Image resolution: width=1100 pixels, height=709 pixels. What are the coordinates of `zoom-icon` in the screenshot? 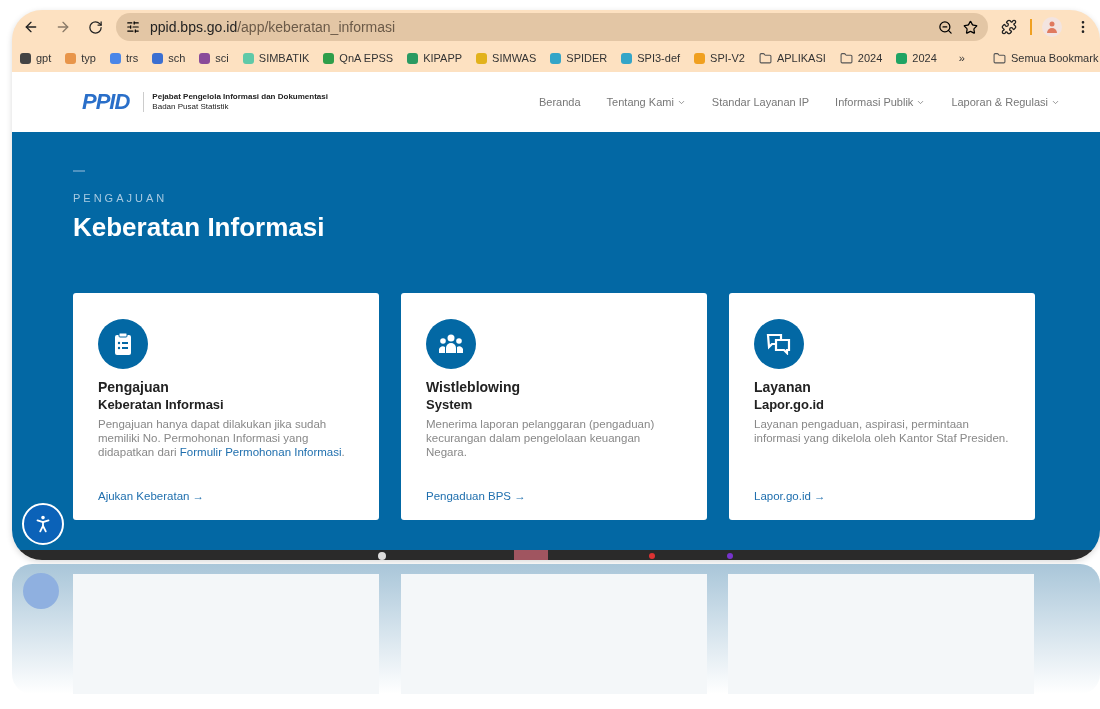 It's located at (945, 27).